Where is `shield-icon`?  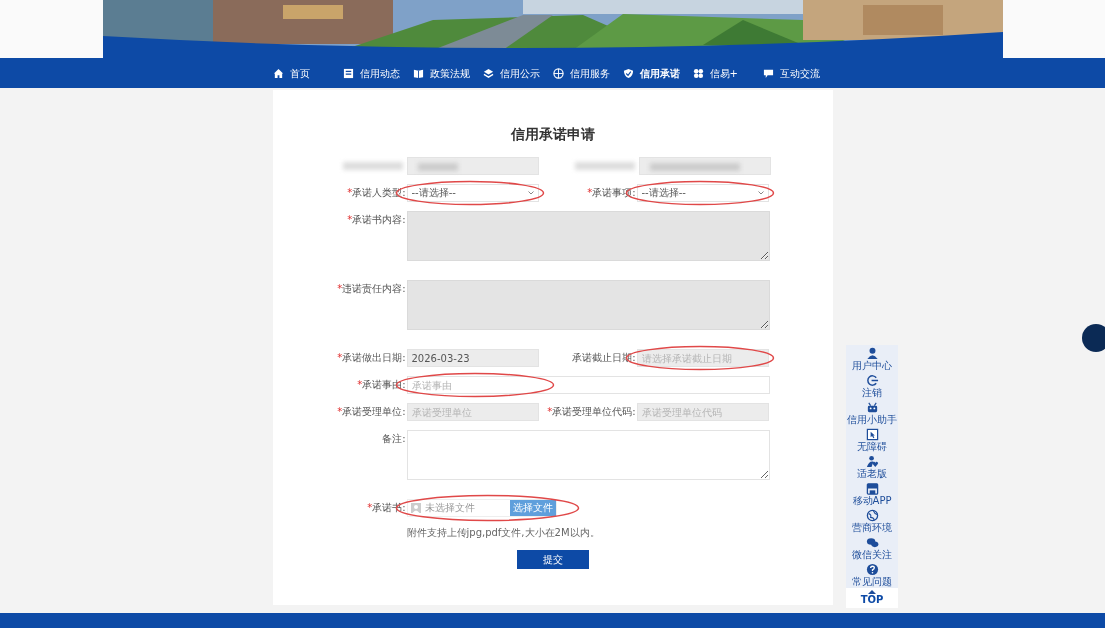 shield-icon is located at coordinates (628, 73).